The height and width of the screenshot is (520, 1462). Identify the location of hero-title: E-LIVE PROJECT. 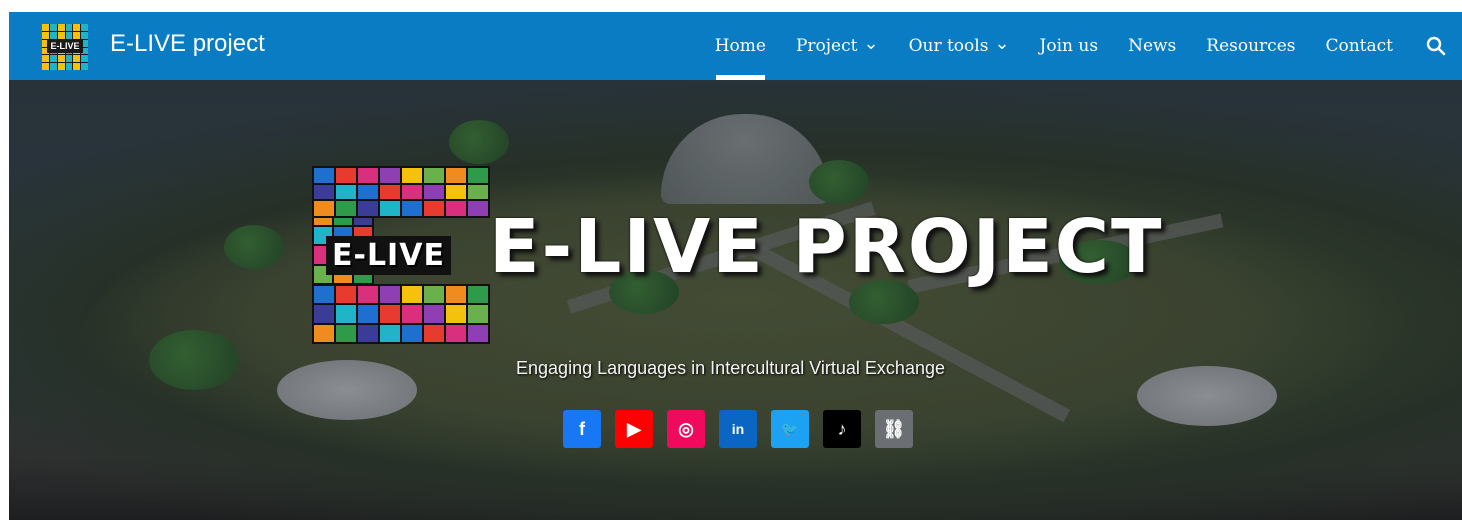
(826, 247).